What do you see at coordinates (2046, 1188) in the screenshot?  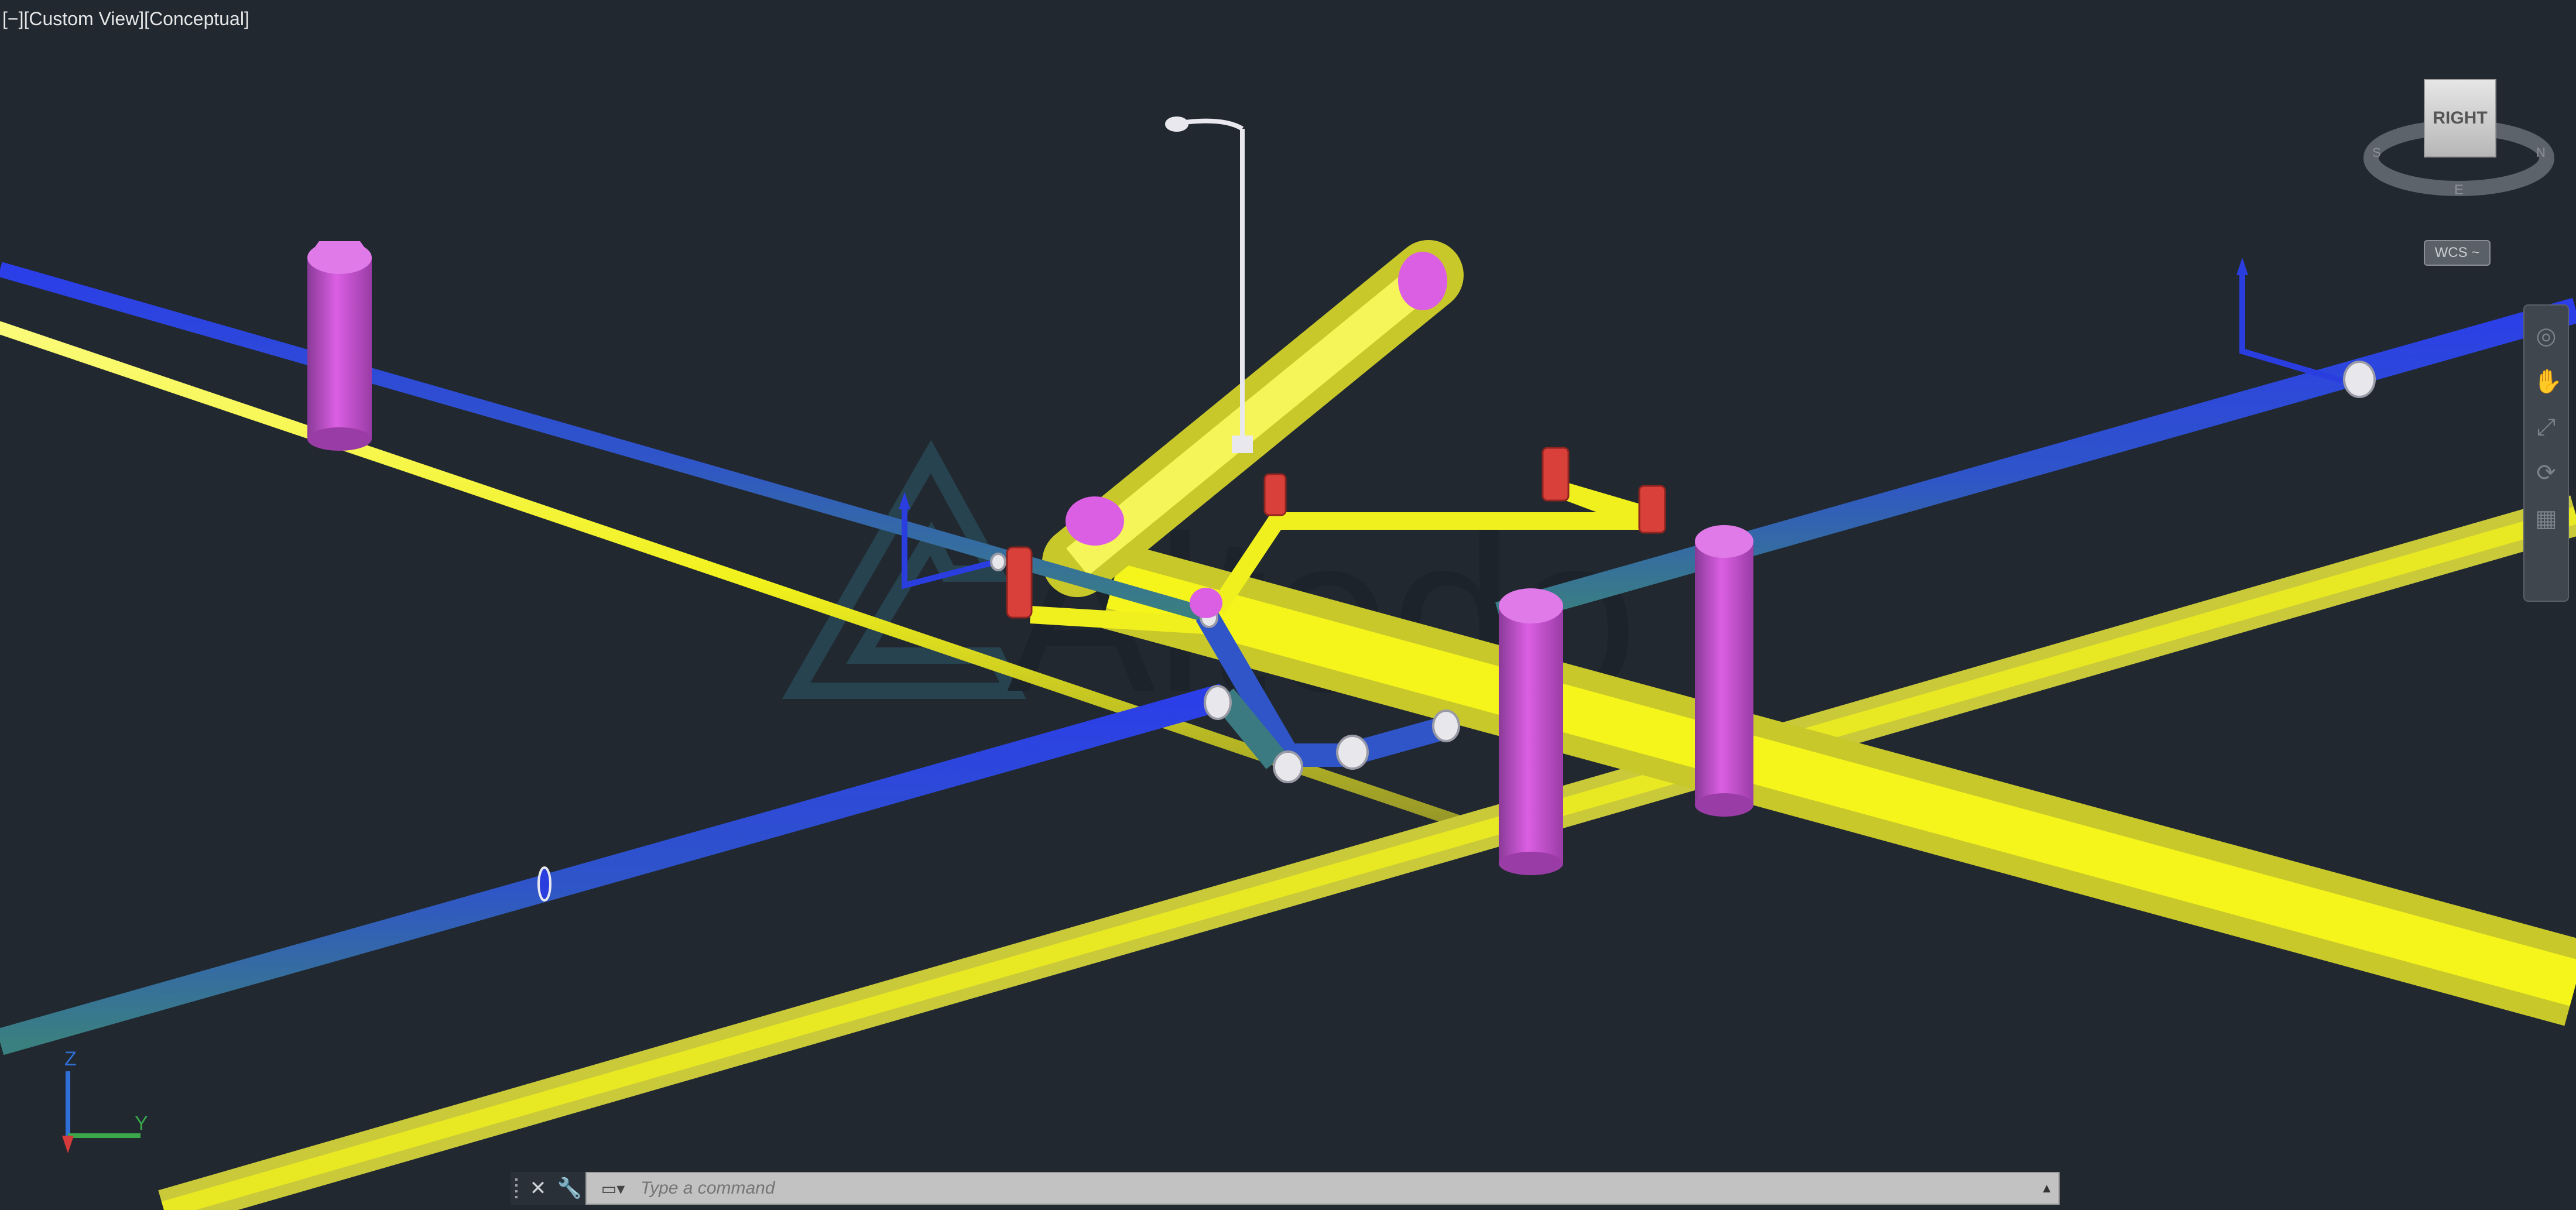 I see `chevron-up-icon: ▲` at bounding box center [2046, 1188].